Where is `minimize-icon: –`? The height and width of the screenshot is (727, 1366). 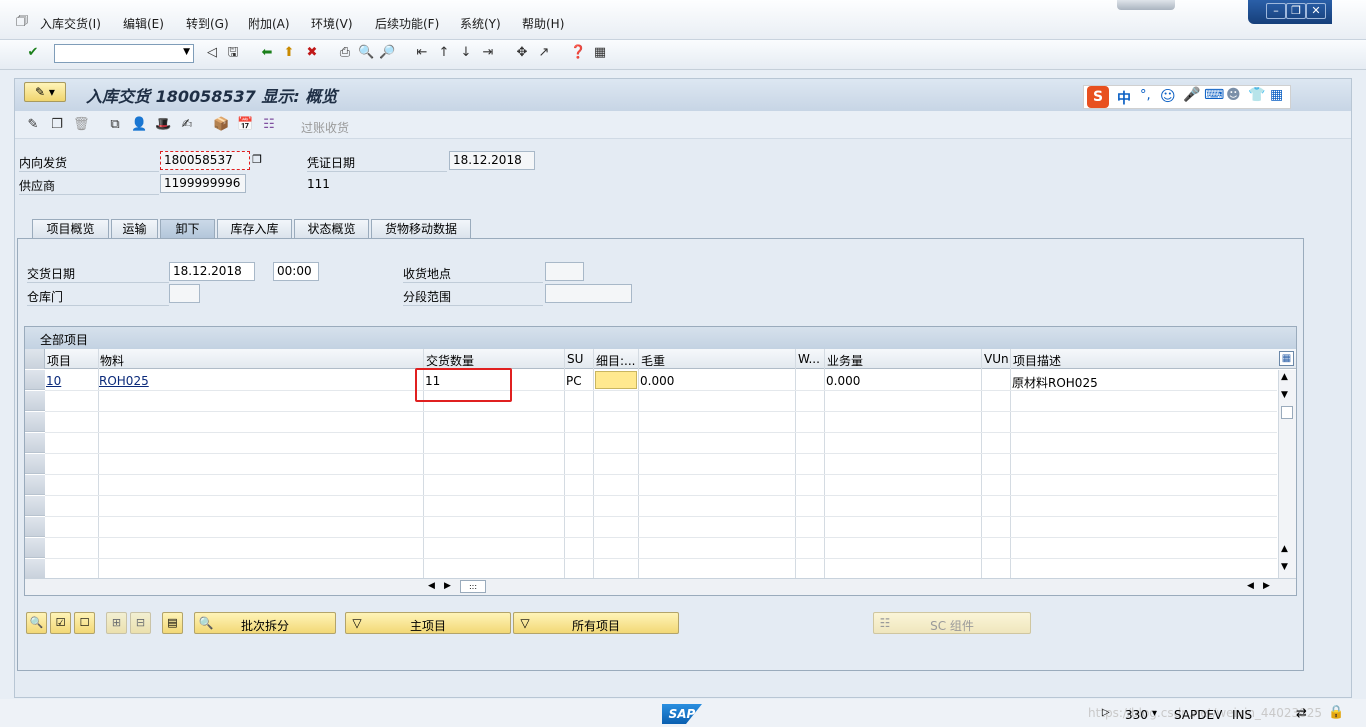 minimize-icon: – is located at coordinates (1276, 11).